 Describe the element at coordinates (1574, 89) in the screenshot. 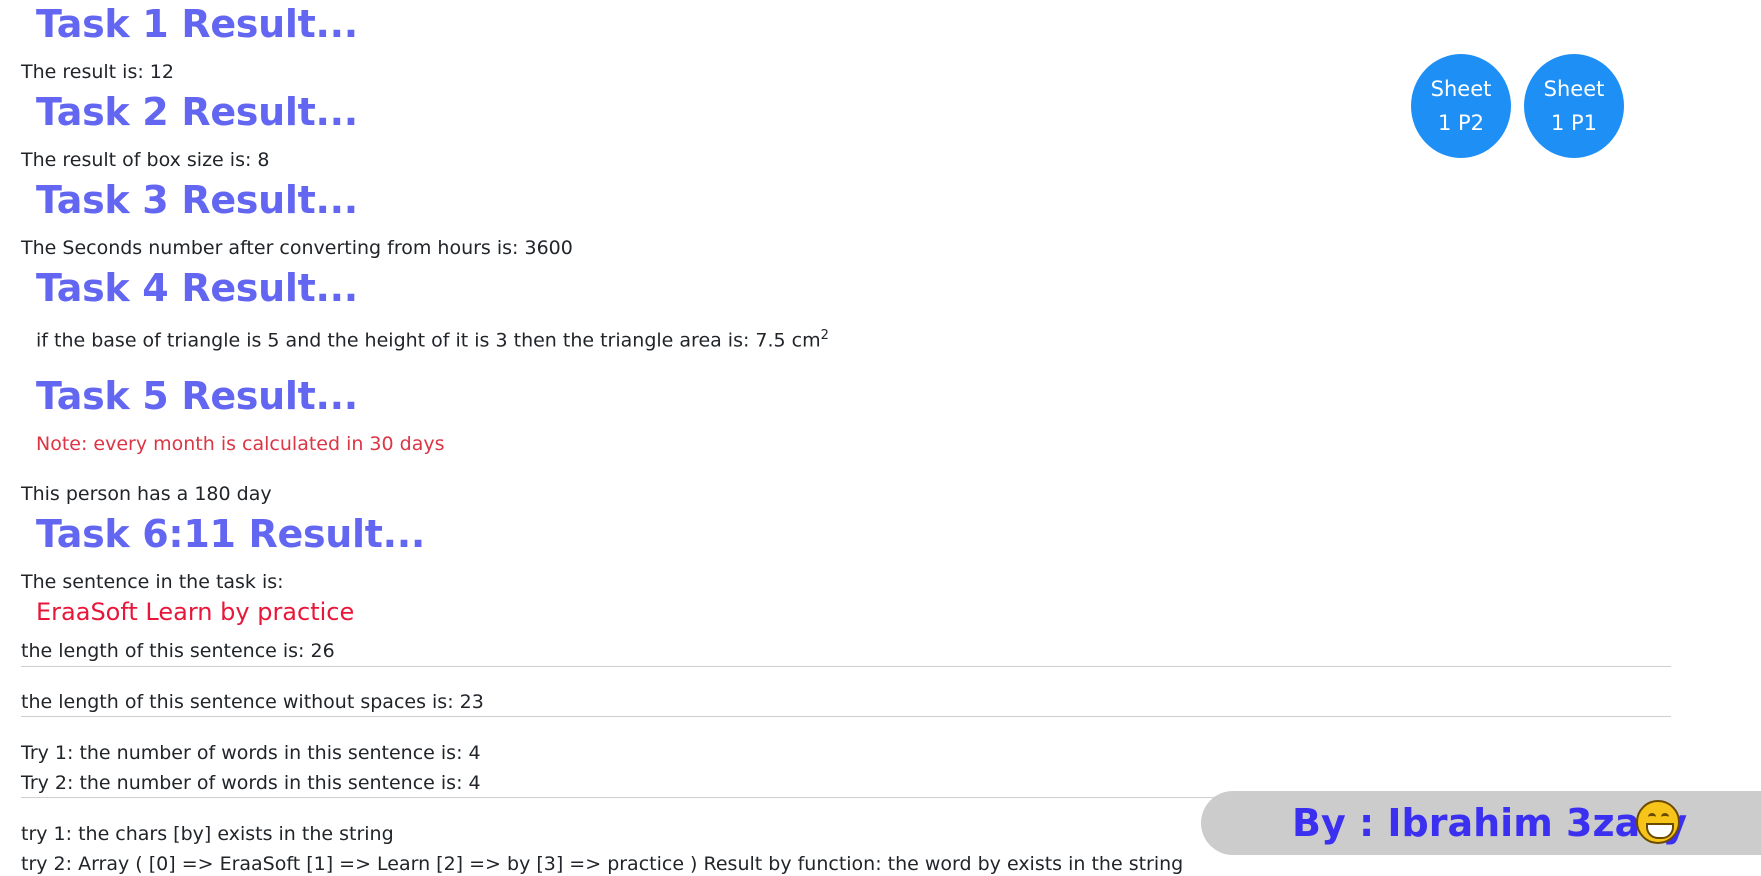

I see `sheet-1-p1-label-line1: Sheet` at that location.